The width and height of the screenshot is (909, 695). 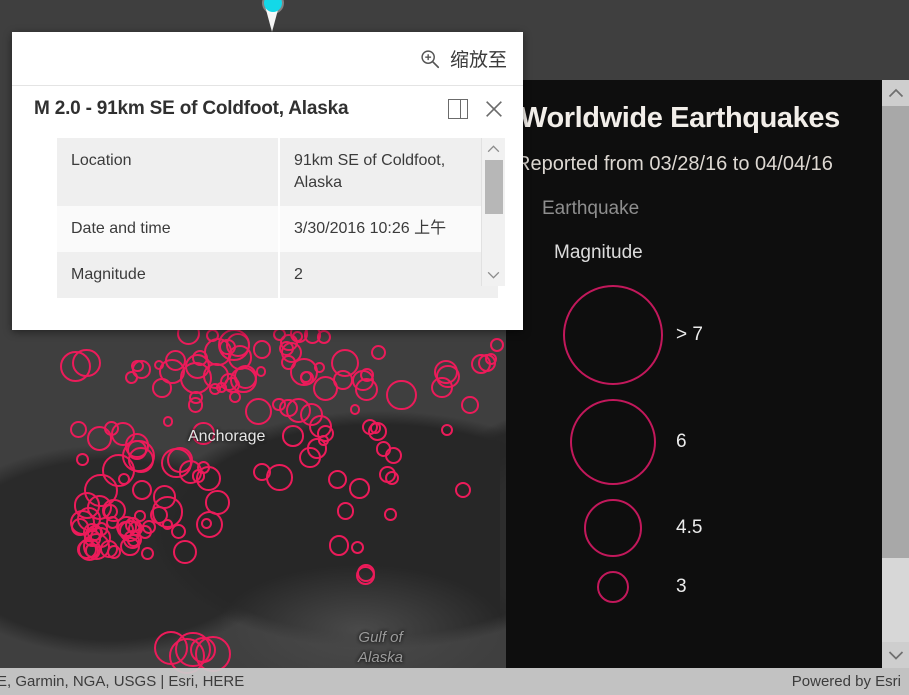 I want to click on close-icon, so click(x=494, y=109).